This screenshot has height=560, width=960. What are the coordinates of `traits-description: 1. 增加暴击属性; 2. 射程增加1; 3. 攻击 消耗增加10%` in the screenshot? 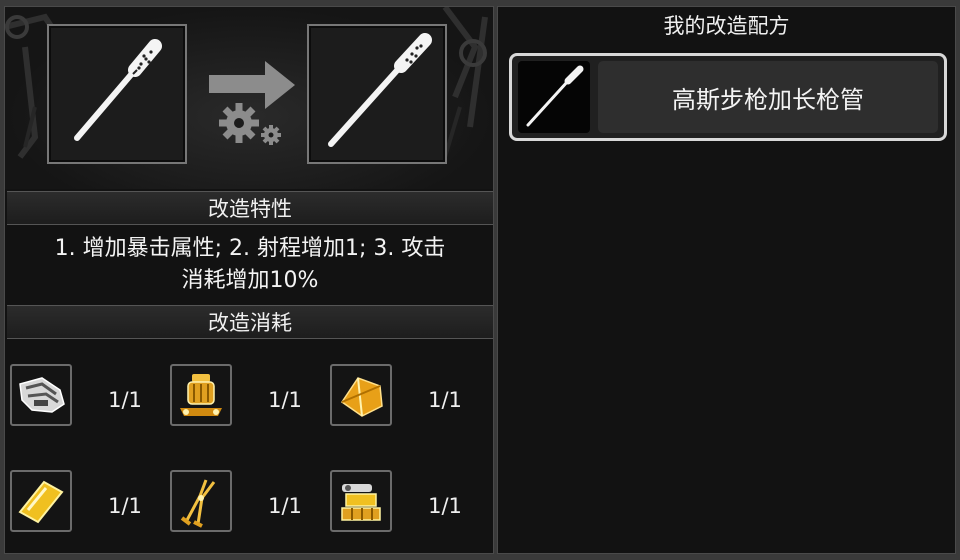 It's located at (250, 265).